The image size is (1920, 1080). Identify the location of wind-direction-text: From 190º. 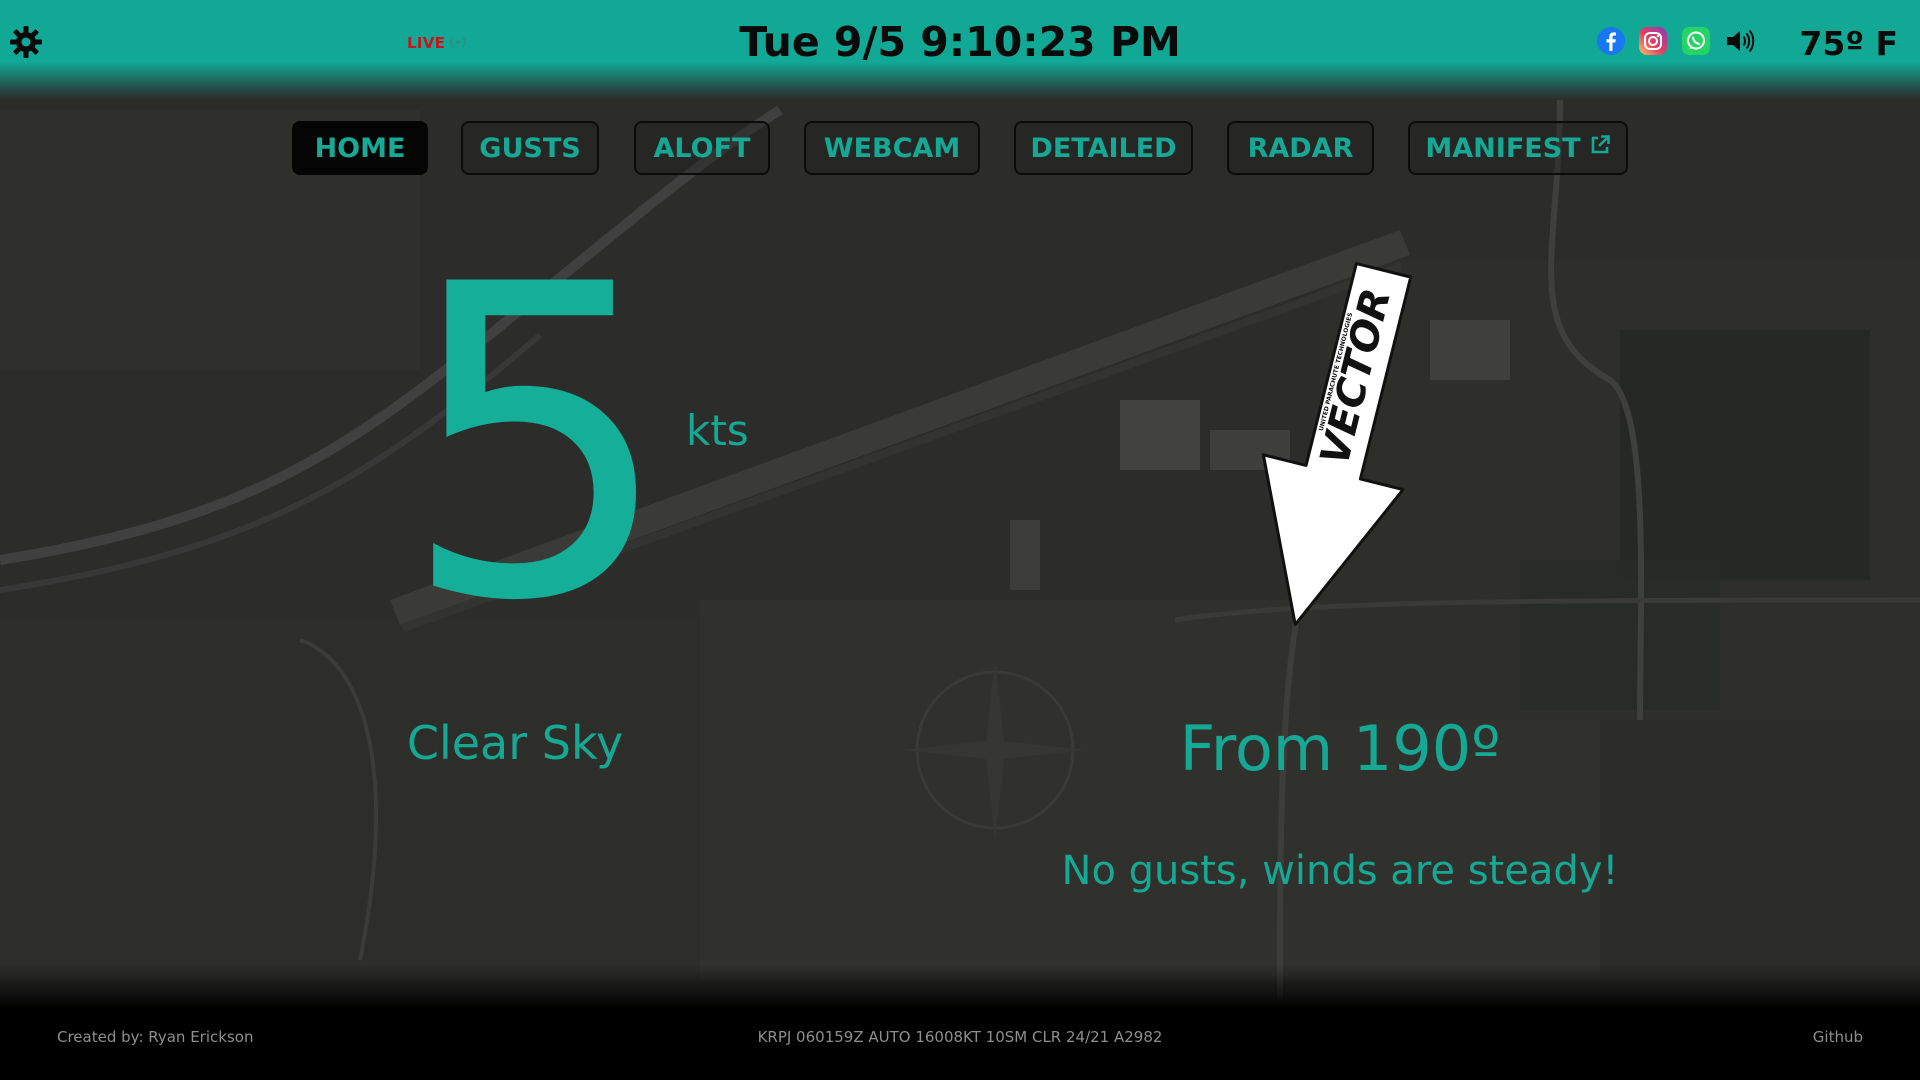
(1340, 748).